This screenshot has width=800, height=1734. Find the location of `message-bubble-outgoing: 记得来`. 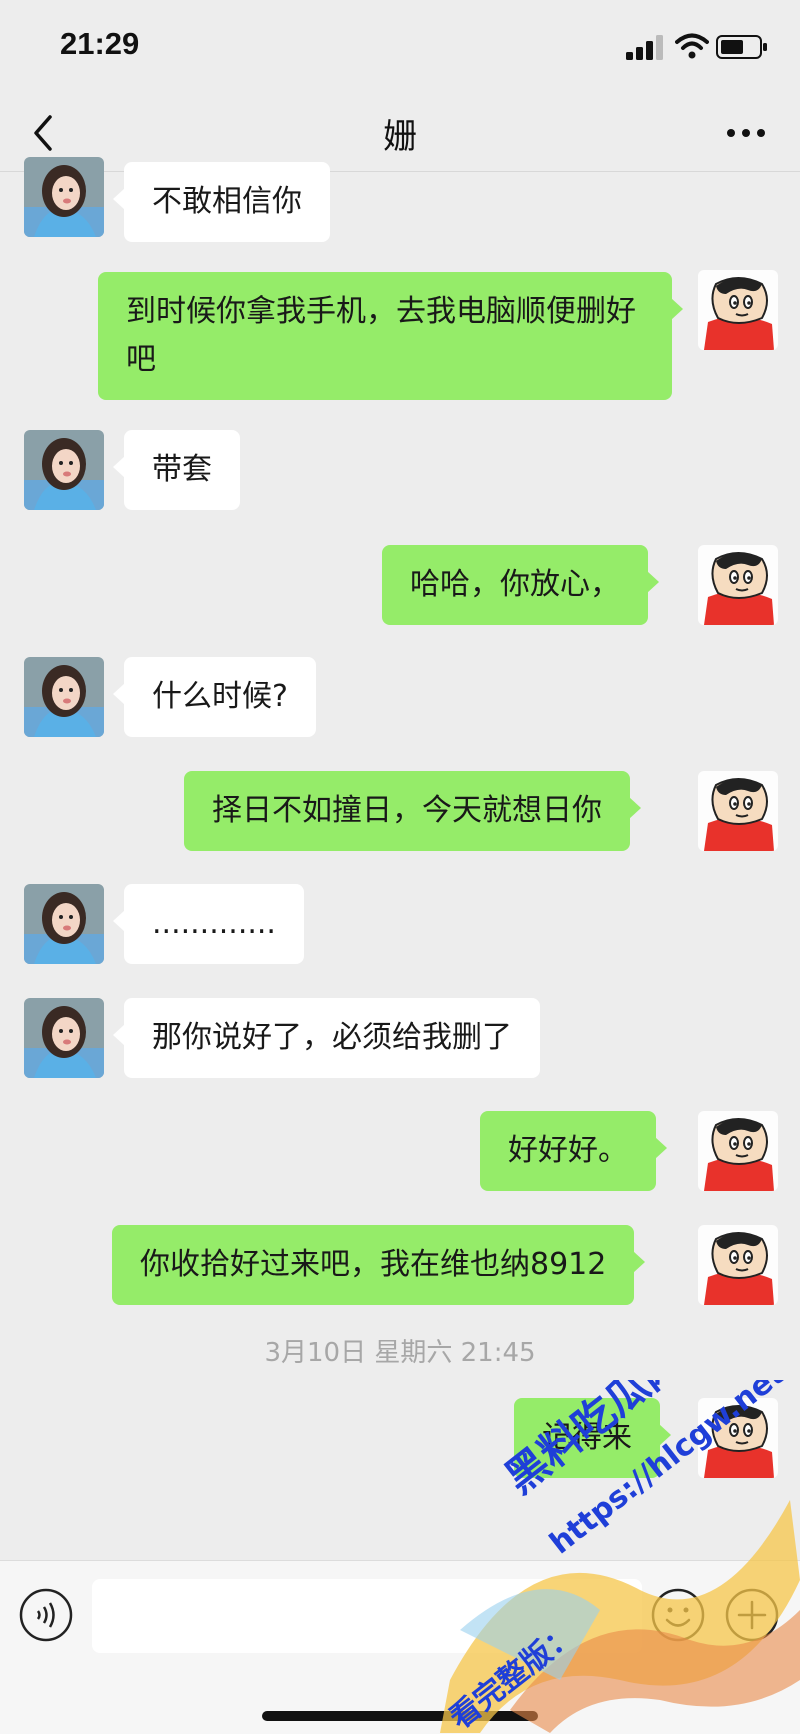

message-bubble-outgoing: 记得来 is located at coordinates (592, 1438).